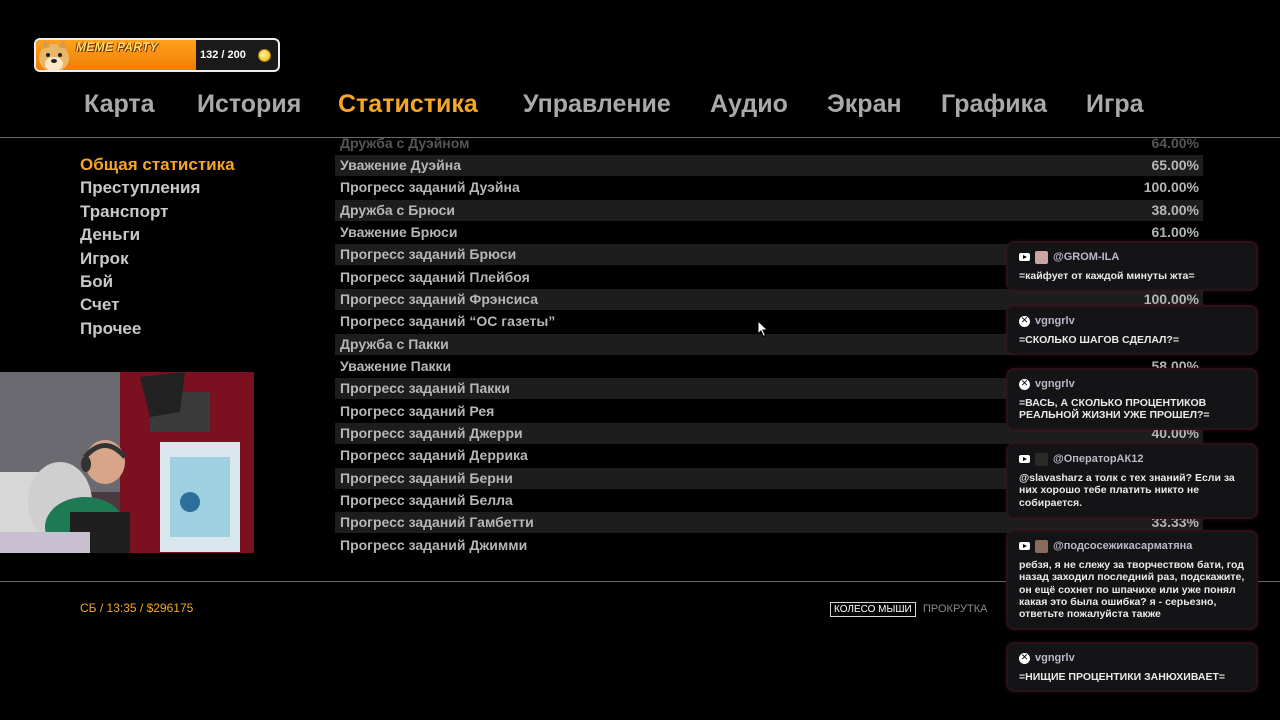 The width and height of the screenshot is (1280, 720). What do you see at coordinates (434, 455) in the screenshot?
I see `stat-label: Прогресс заданий Деррика` at bounding box center [434, 455].